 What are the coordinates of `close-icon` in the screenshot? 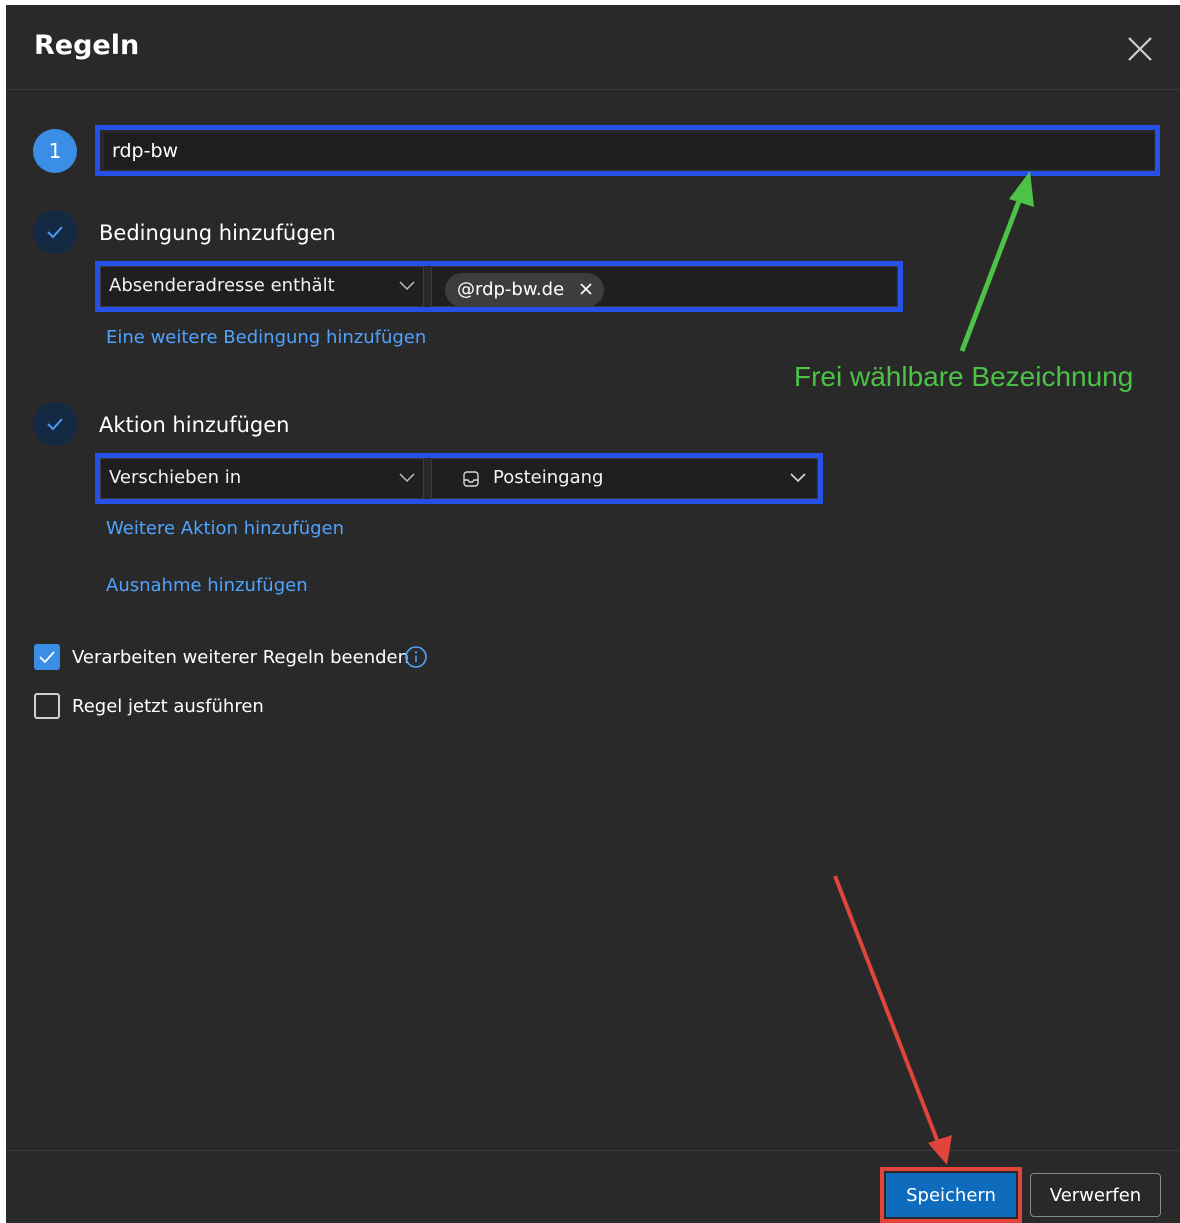 It's located at (1140, 49).